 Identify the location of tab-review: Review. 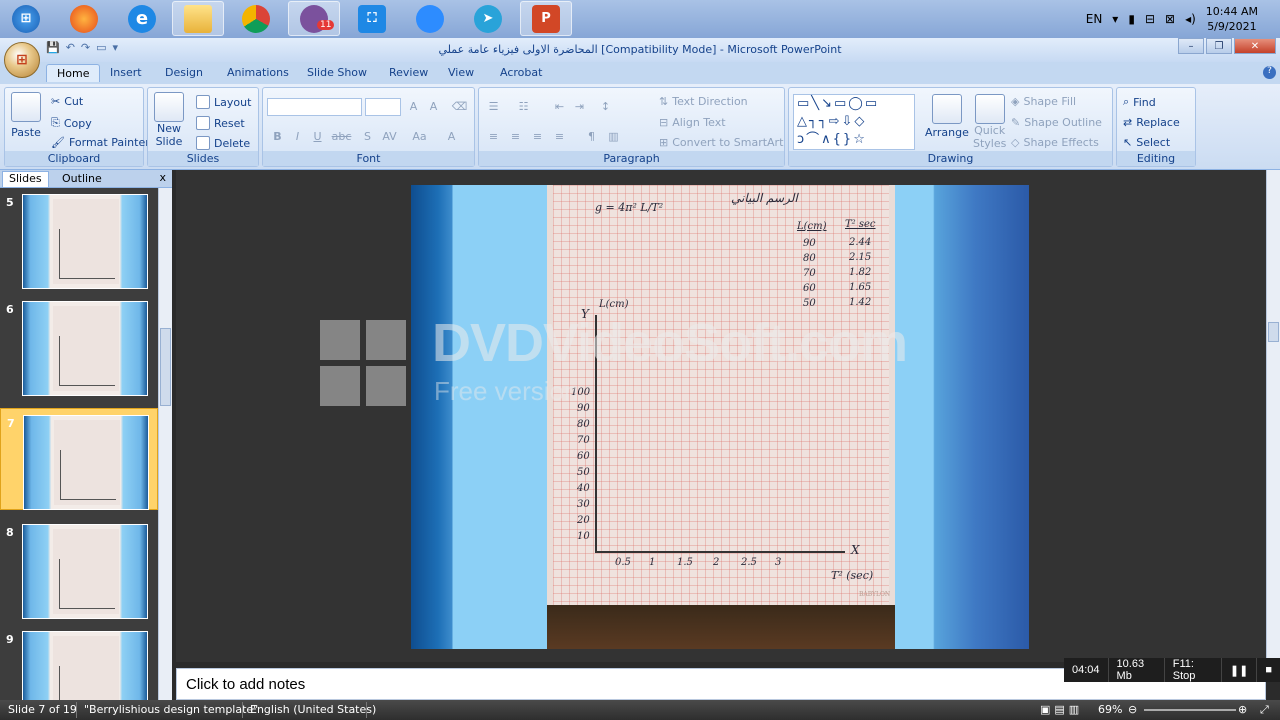
(408, 72).